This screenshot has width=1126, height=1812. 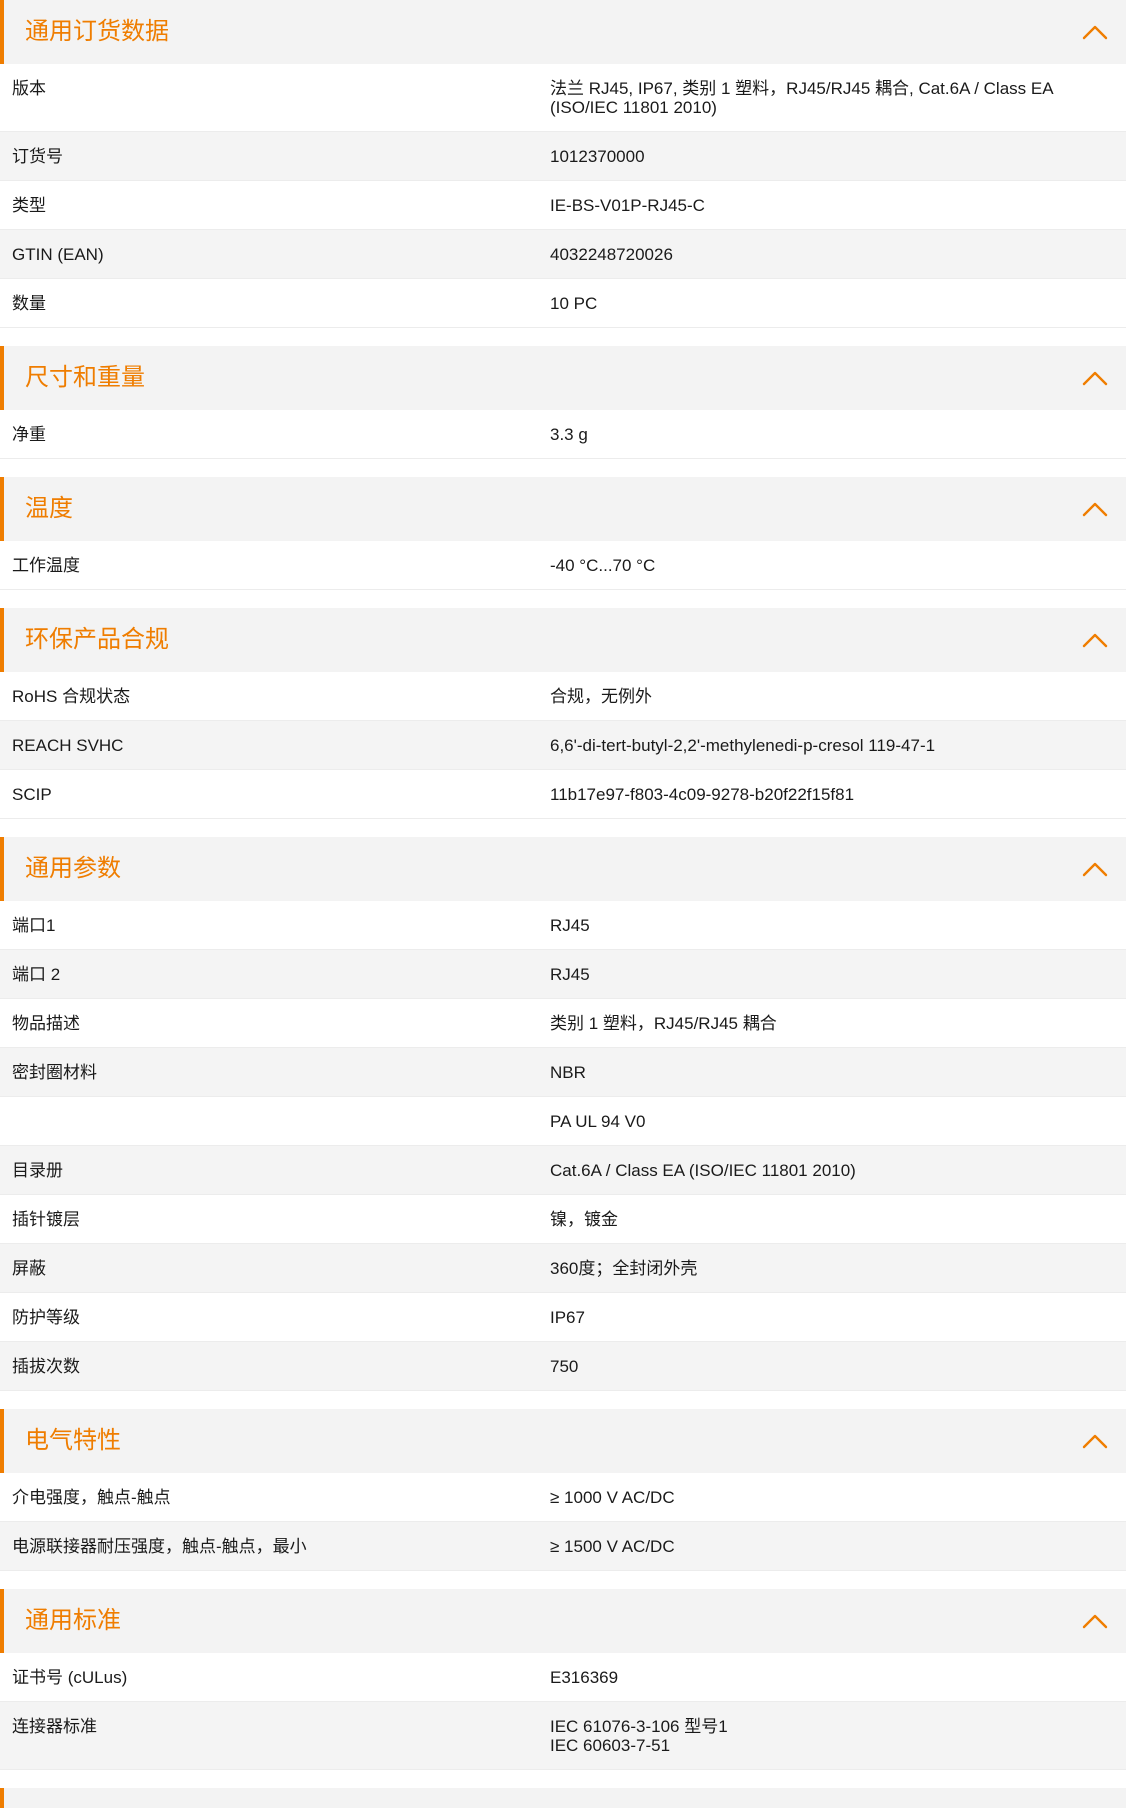 I want to click on section-header-general-standards: 通用标准, so click(x=563, y=1621).